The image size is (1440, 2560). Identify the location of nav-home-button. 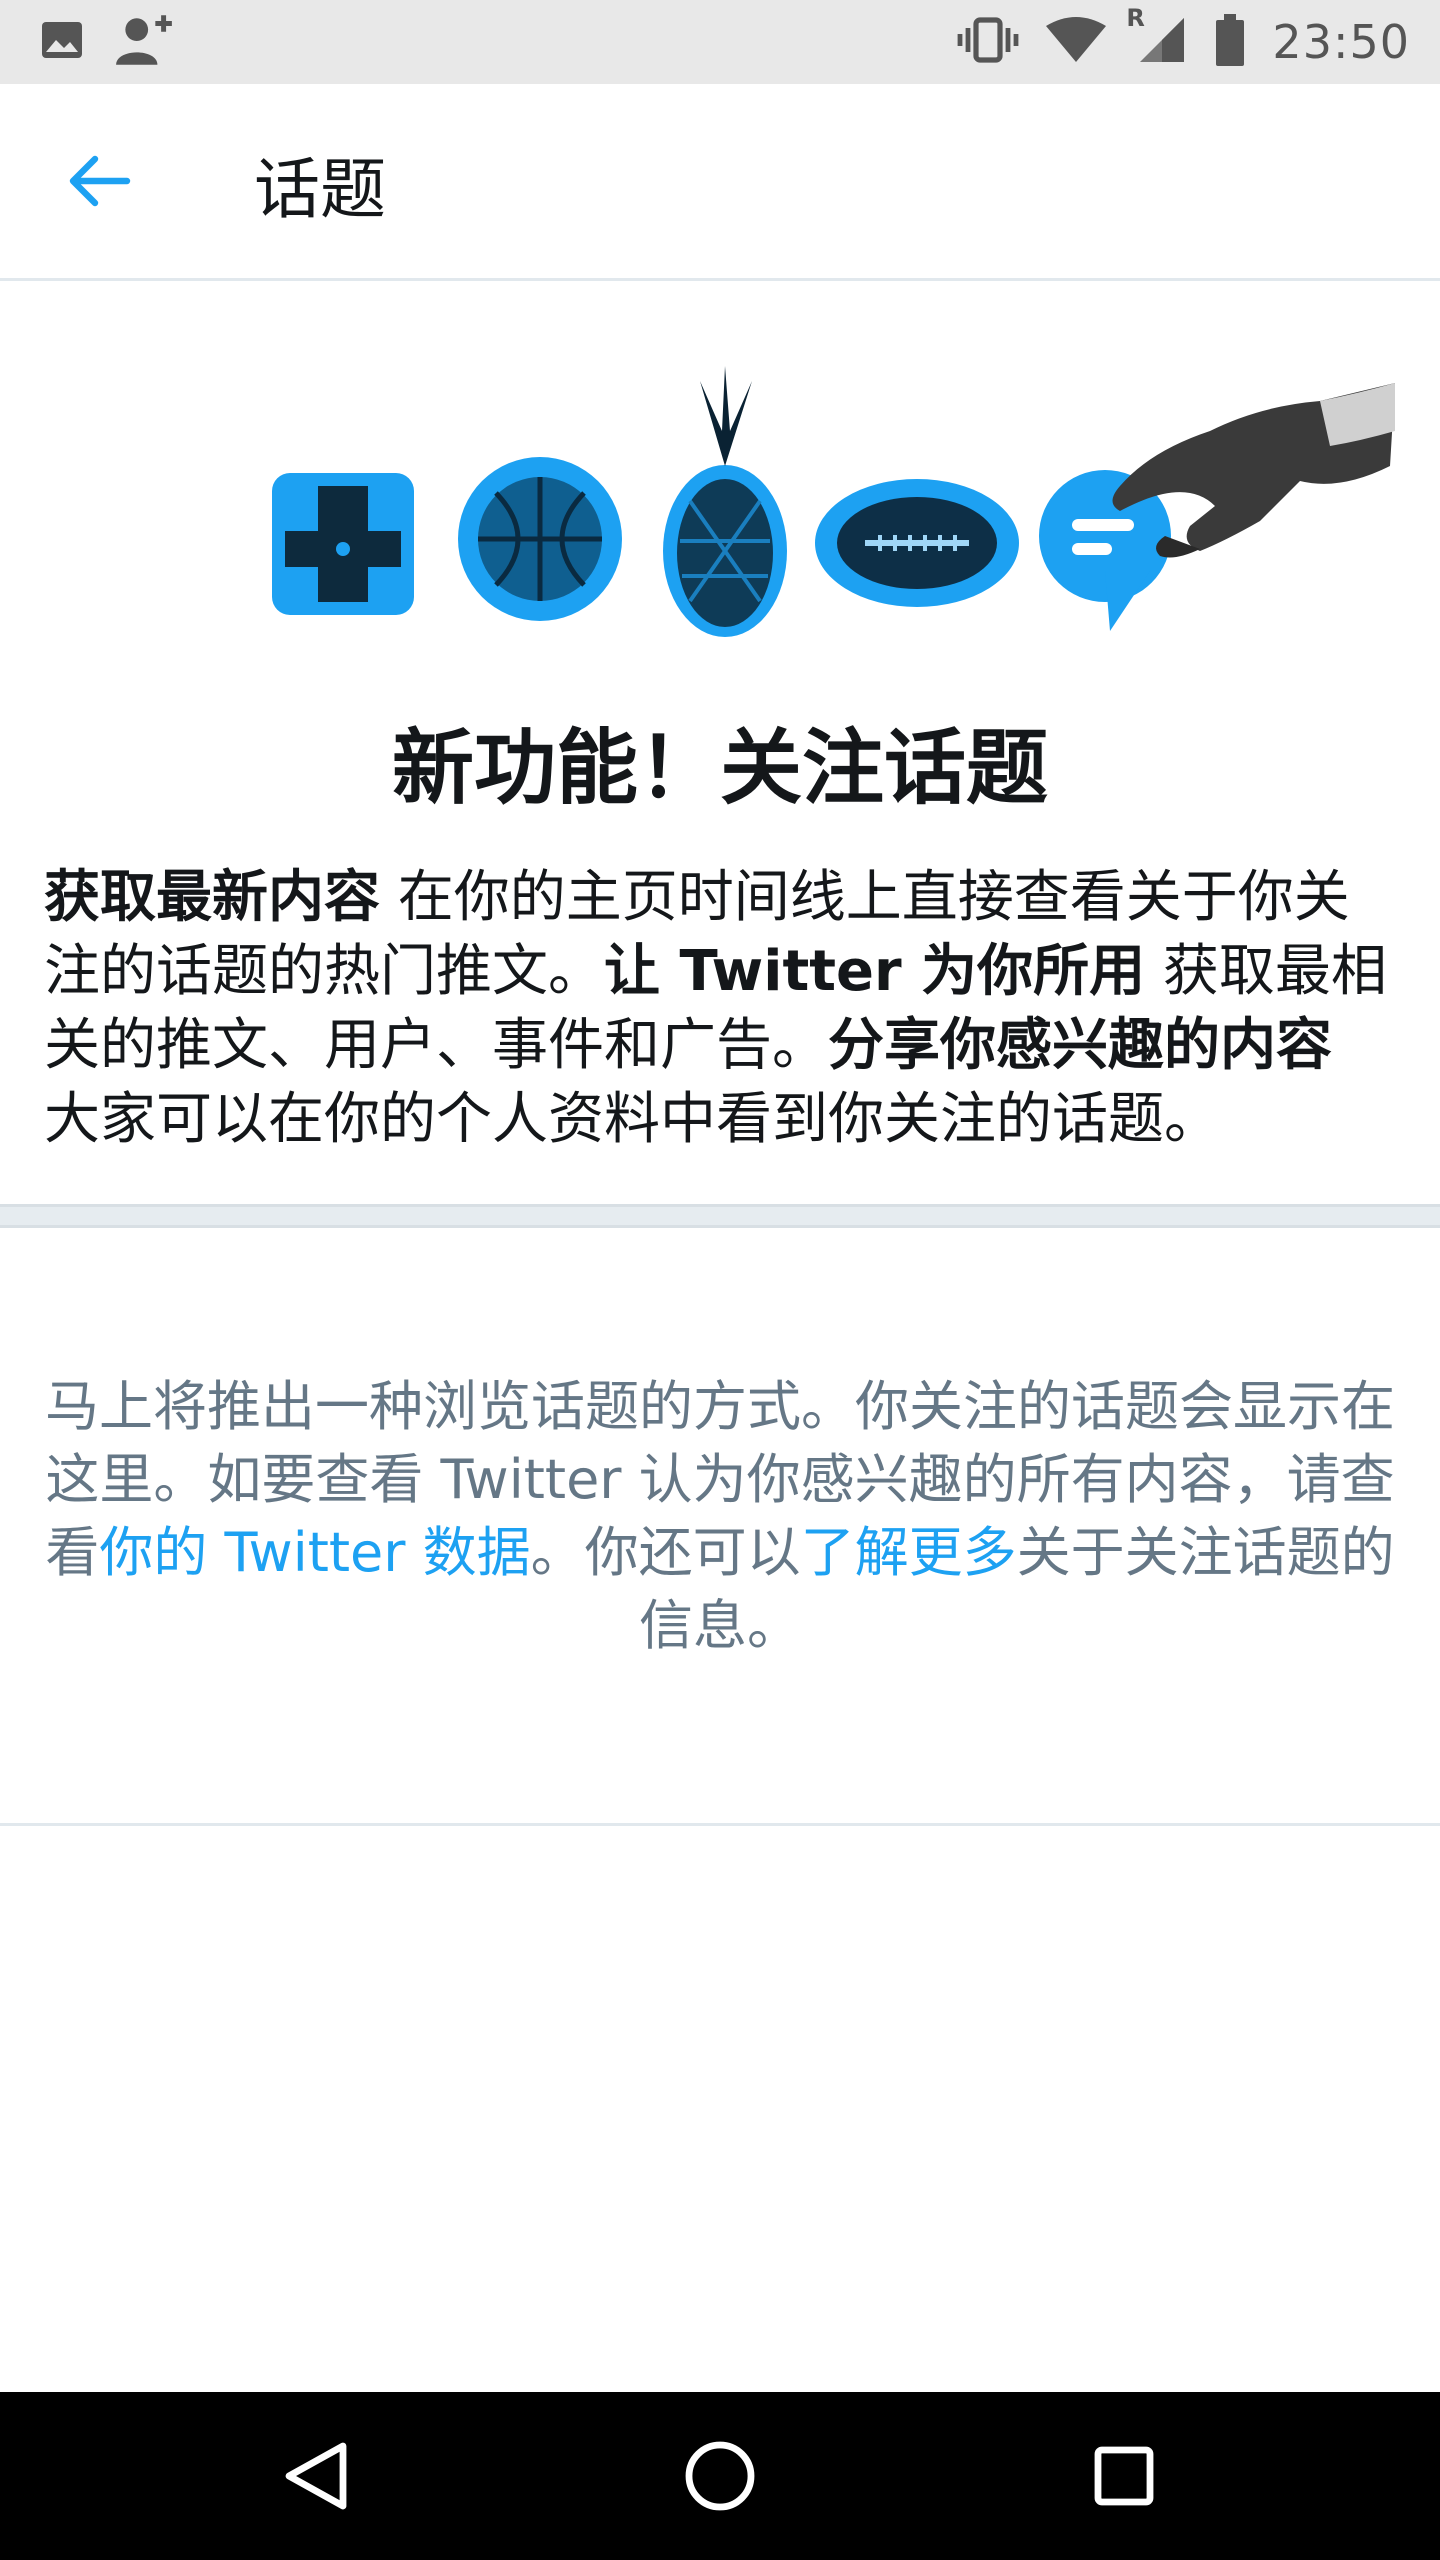
(720, 2476).